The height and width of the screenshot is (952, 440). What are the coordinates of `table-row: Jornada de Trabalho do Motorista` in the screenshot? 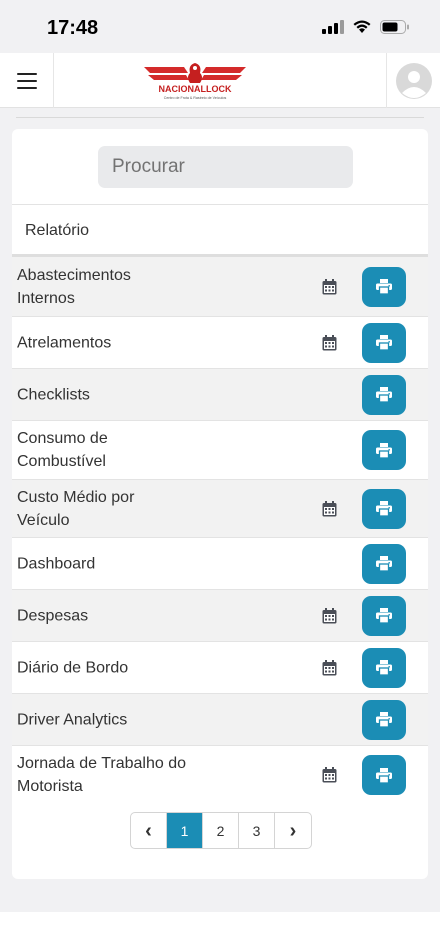 It's located at (220, 775).